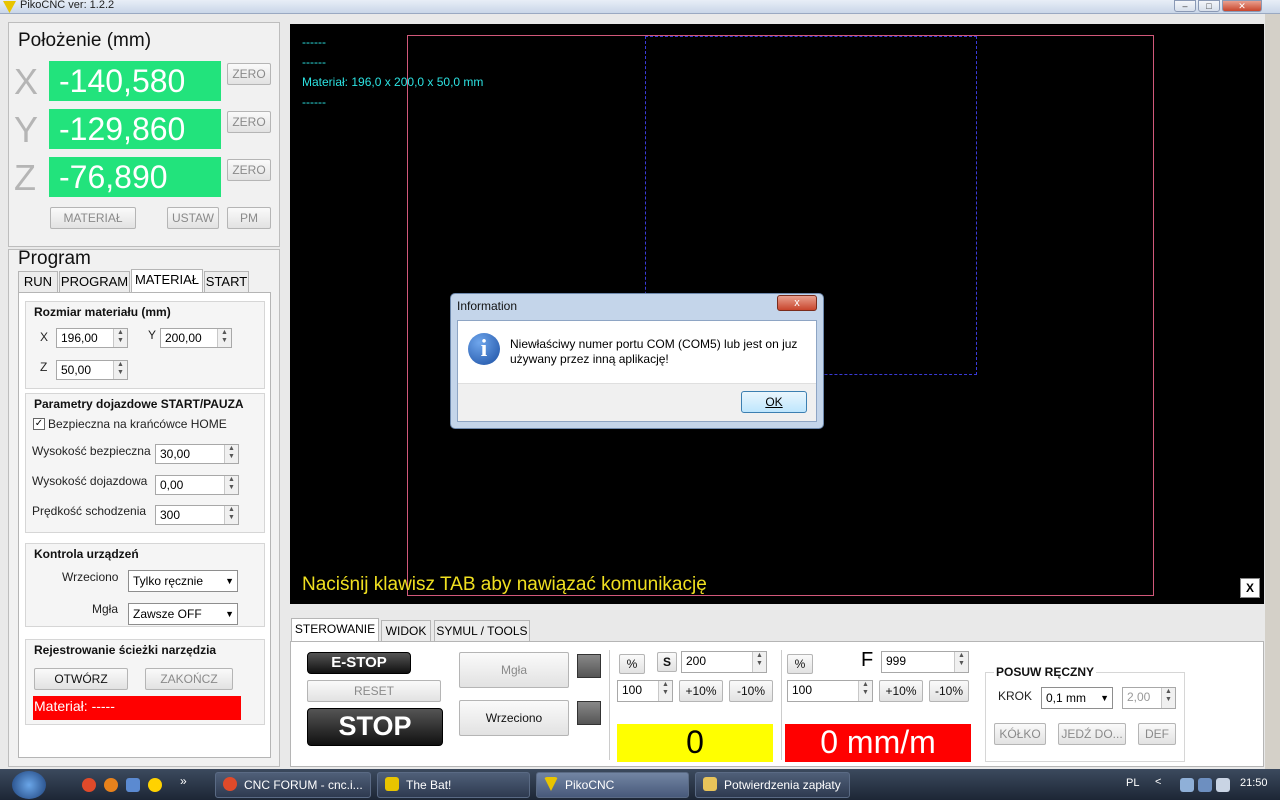  What do you see at coordinates (197, 454) in the screenshot?
I see `safe-height-field: 30,00 ▲ ▼` at bounding box center [197, 454].